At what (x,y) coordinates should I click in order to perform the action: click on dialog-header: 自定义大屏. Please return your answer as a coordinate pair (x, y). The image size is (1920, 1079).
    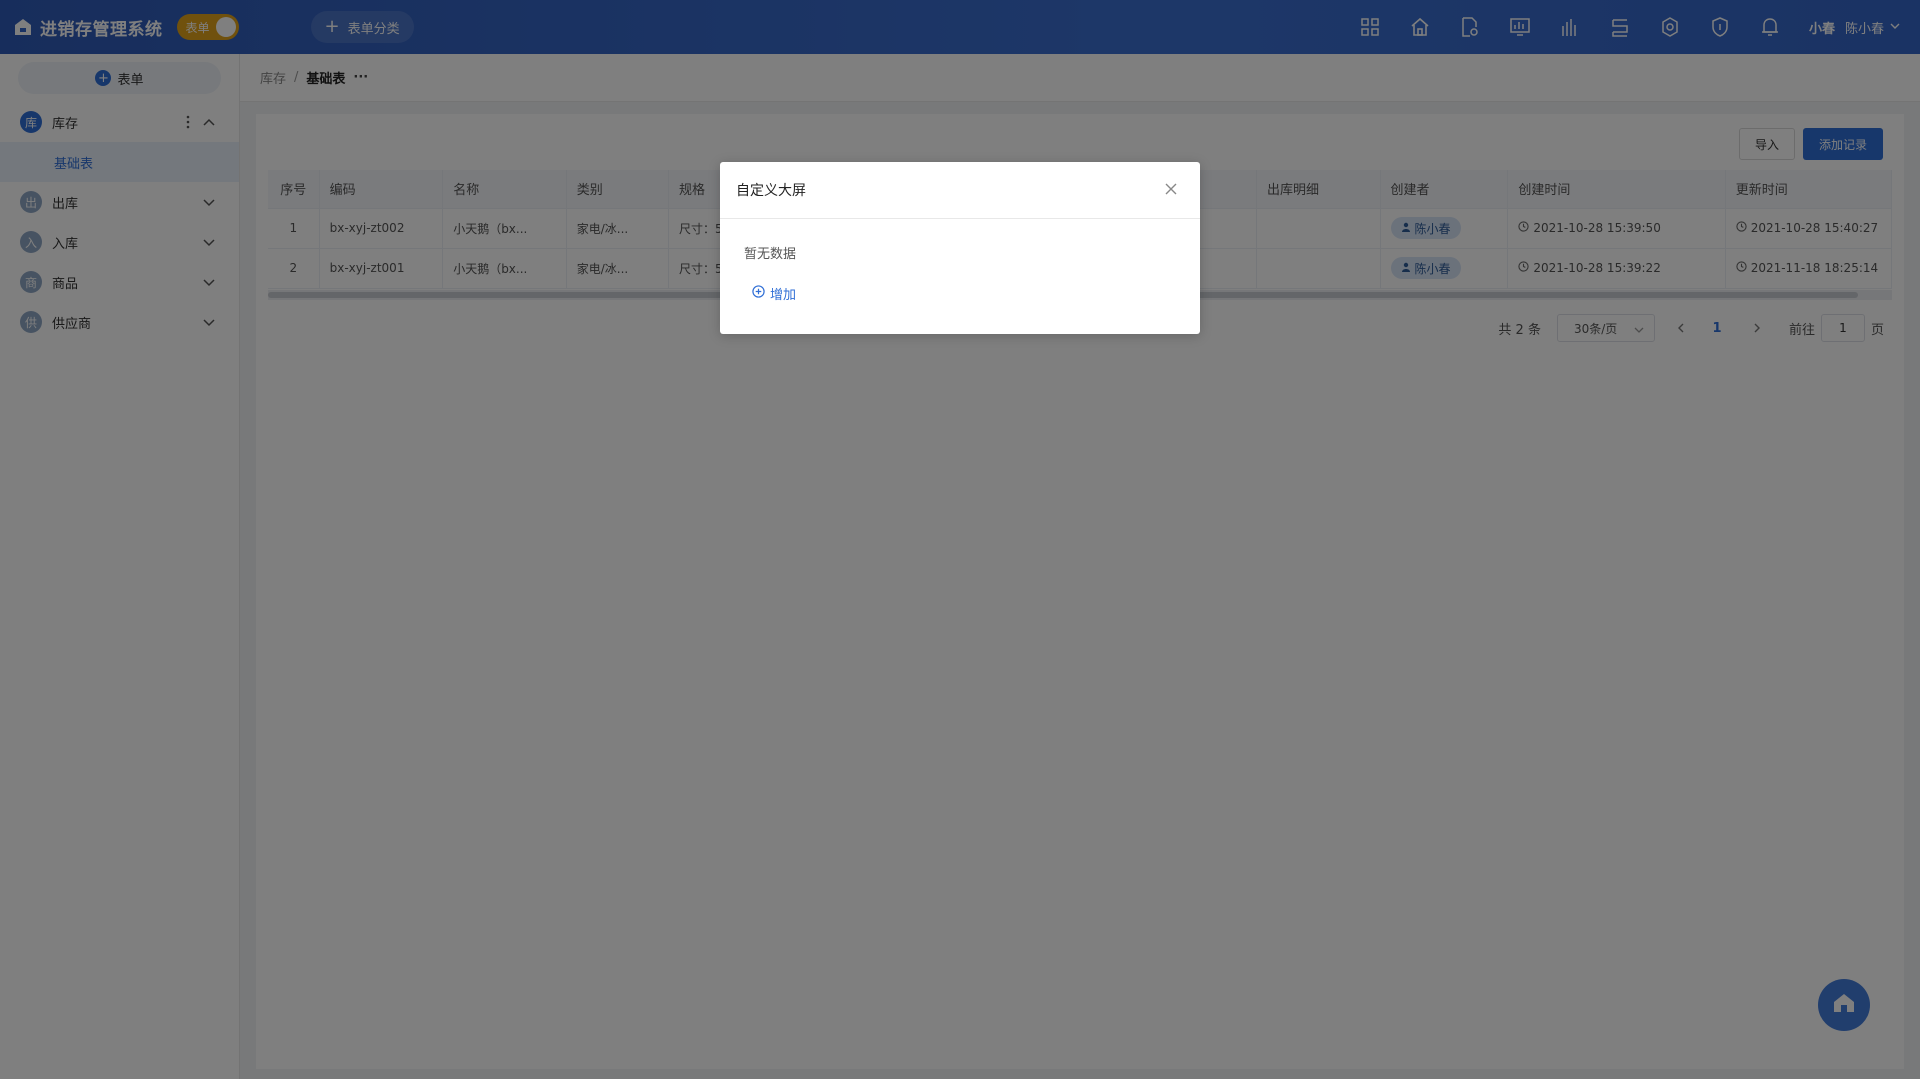
    Looking at the image, I should click on (960, 190).